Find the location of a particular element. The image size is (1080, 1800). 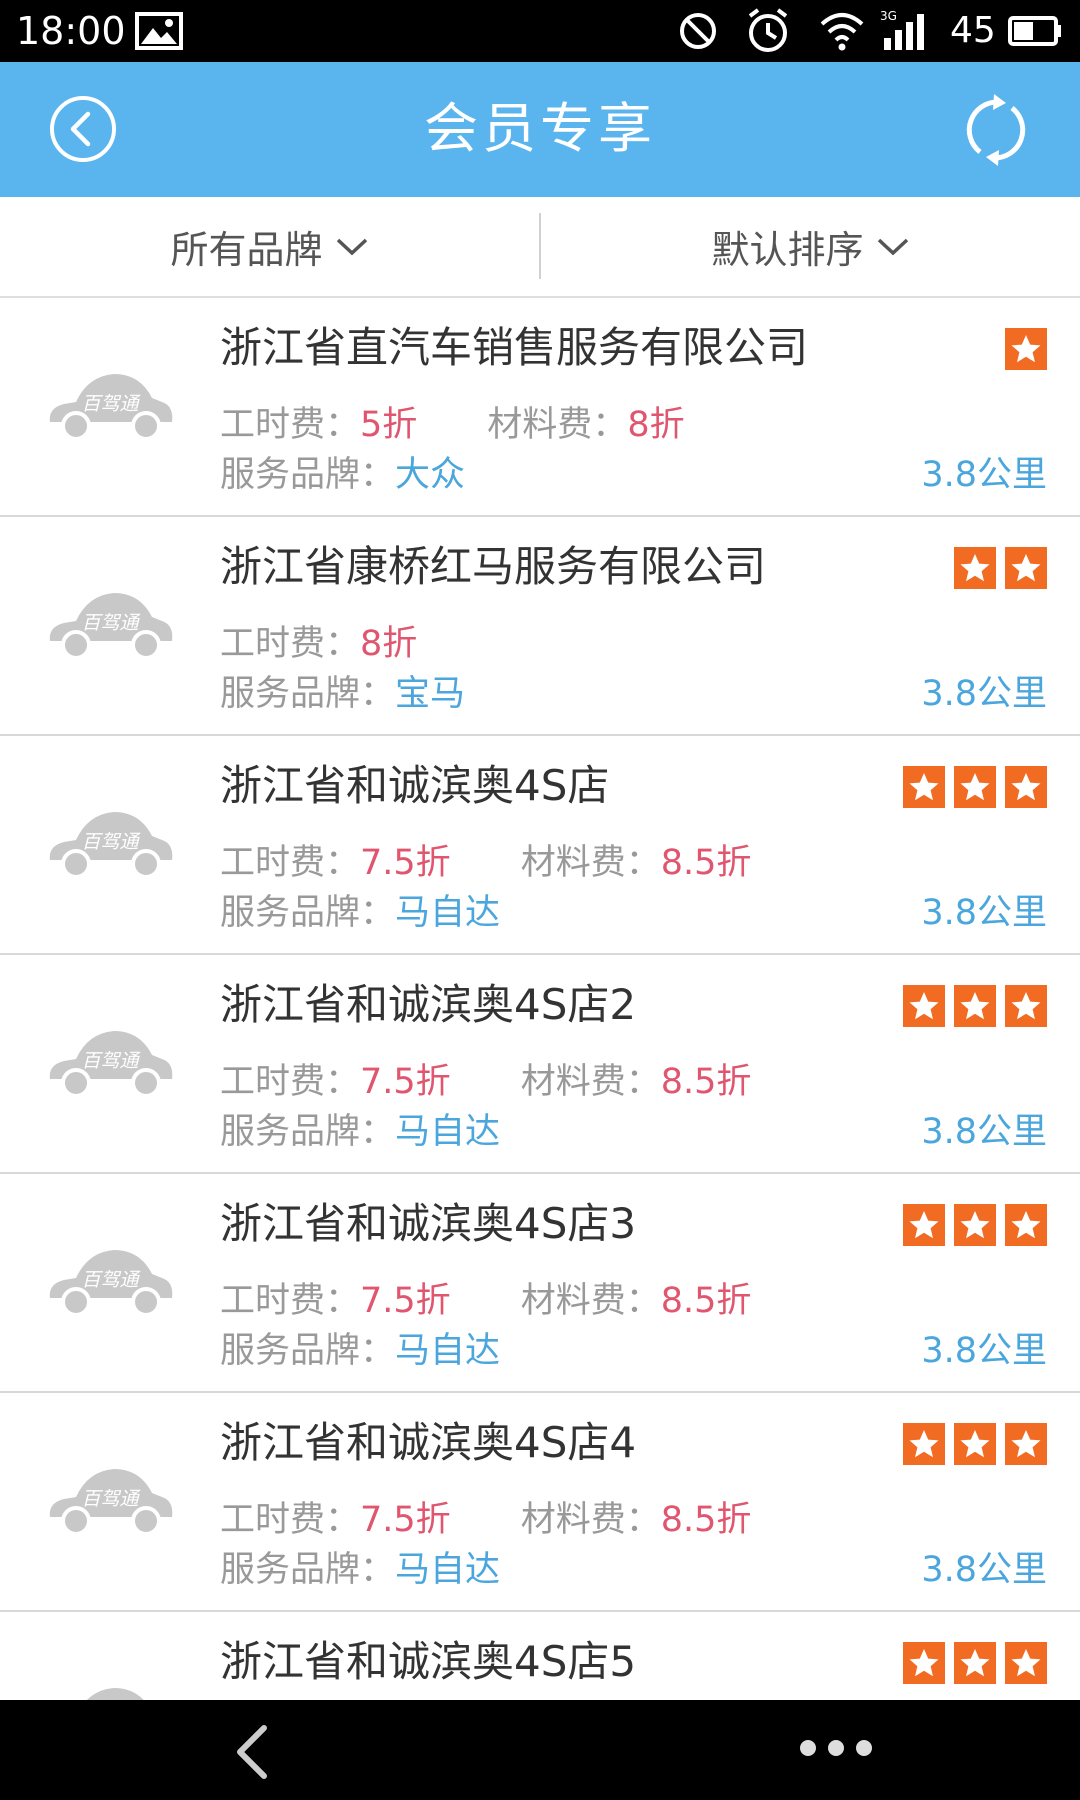

do-not-disturb-icon is located at coordinates (698, 31).